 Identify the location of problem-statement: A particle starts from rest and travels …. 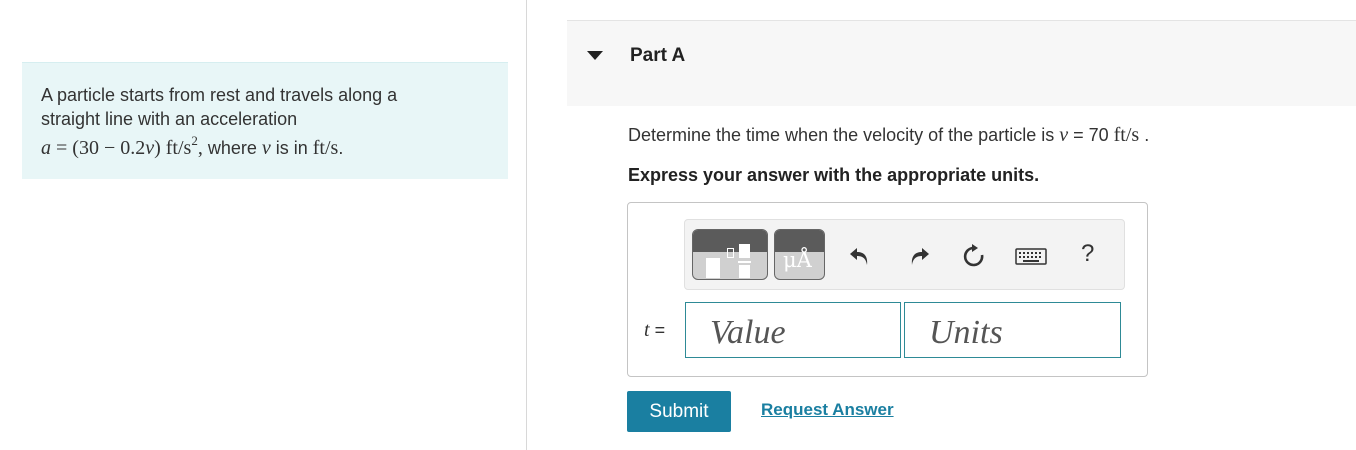
(265, 120).